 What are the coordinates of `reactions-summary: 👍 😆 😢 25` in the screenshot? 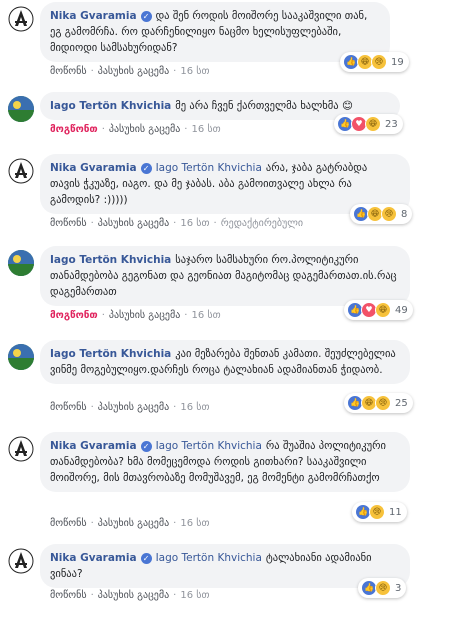 It's located at (378, 403).